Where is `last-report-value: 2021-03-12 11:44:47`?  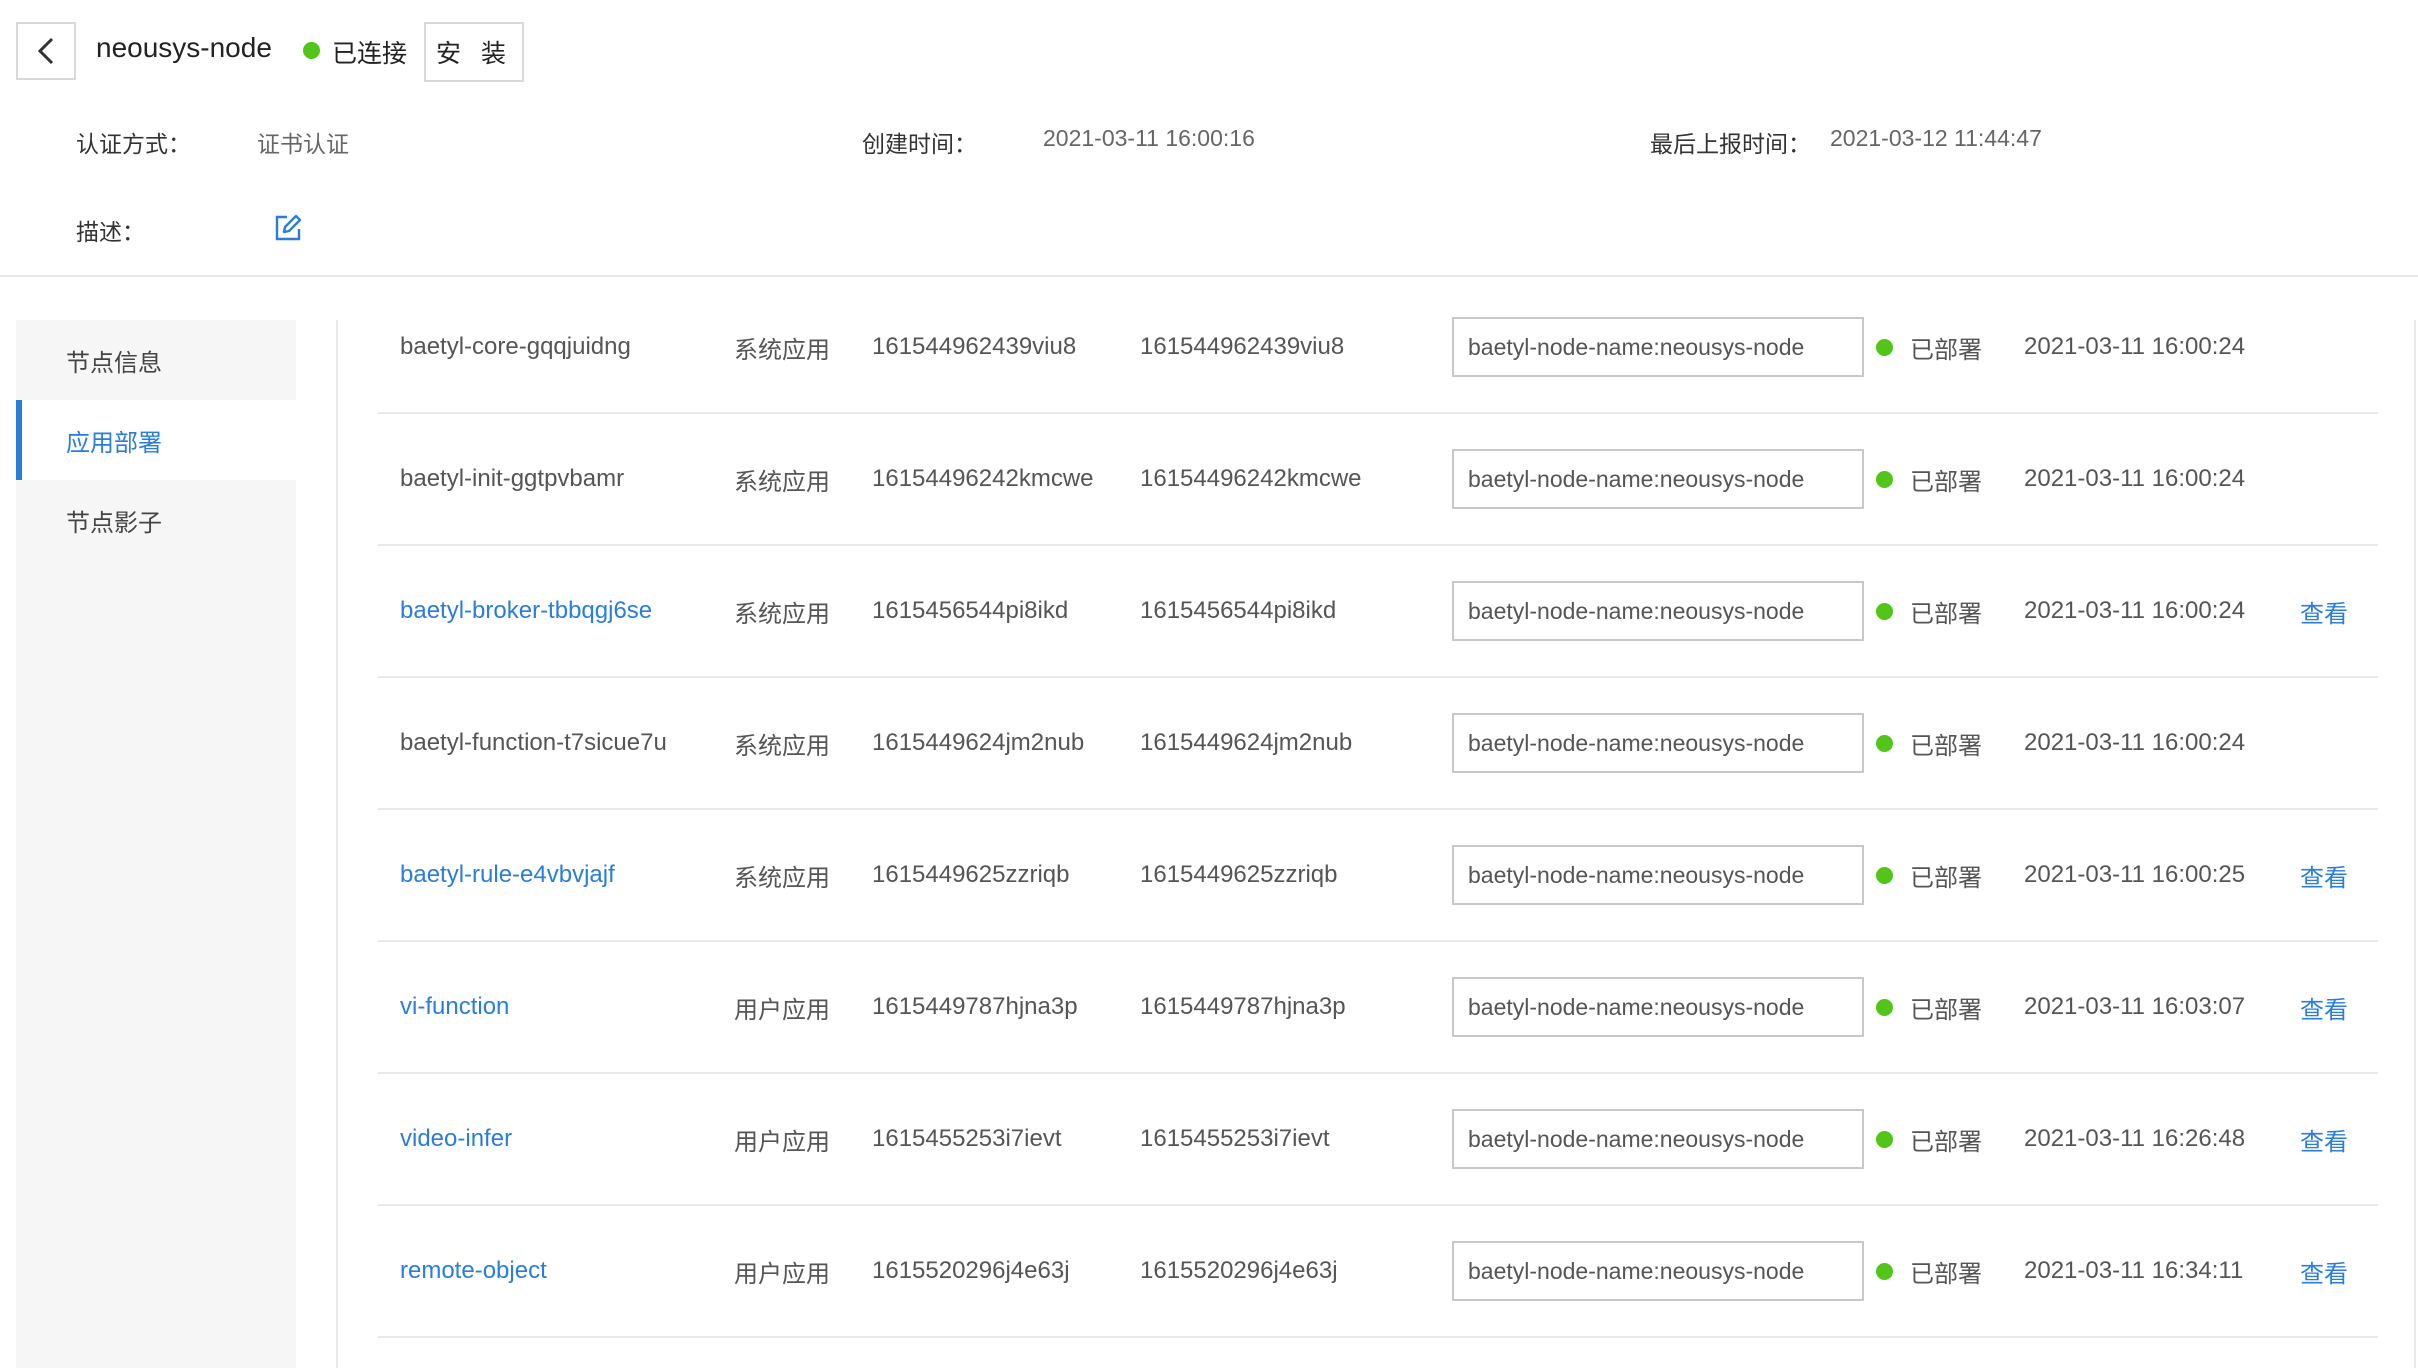
last-report-value: 2021-03-12 11:44:47 is located at coordinates (1936, 138).